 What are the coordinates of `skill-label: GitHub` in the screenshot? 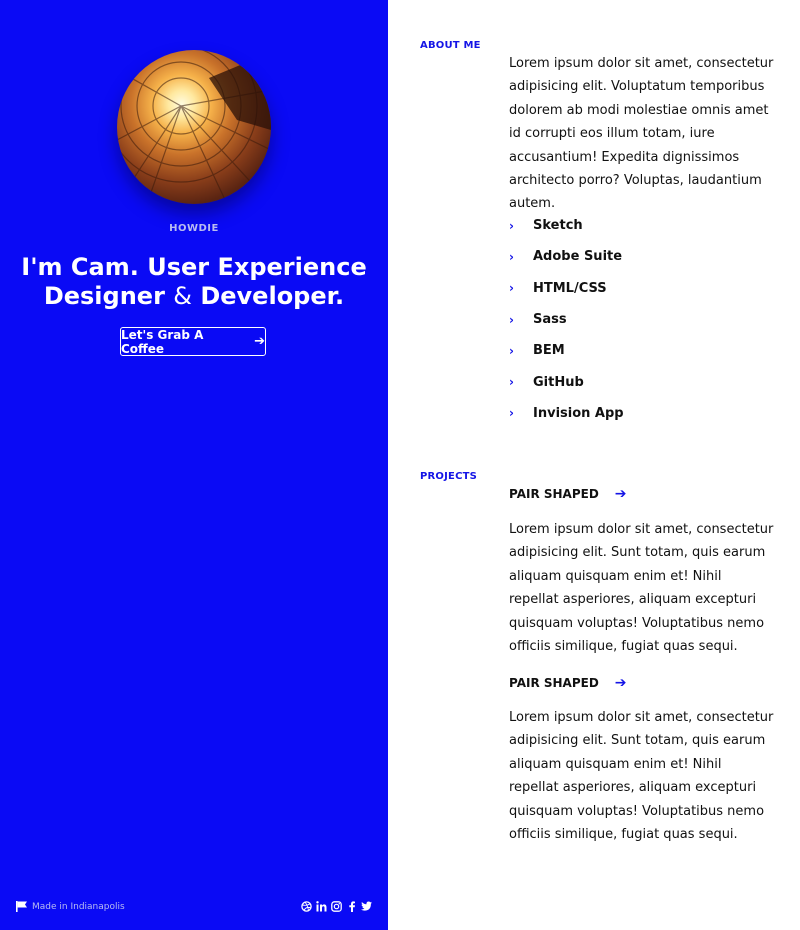 It's located at (558, 382).